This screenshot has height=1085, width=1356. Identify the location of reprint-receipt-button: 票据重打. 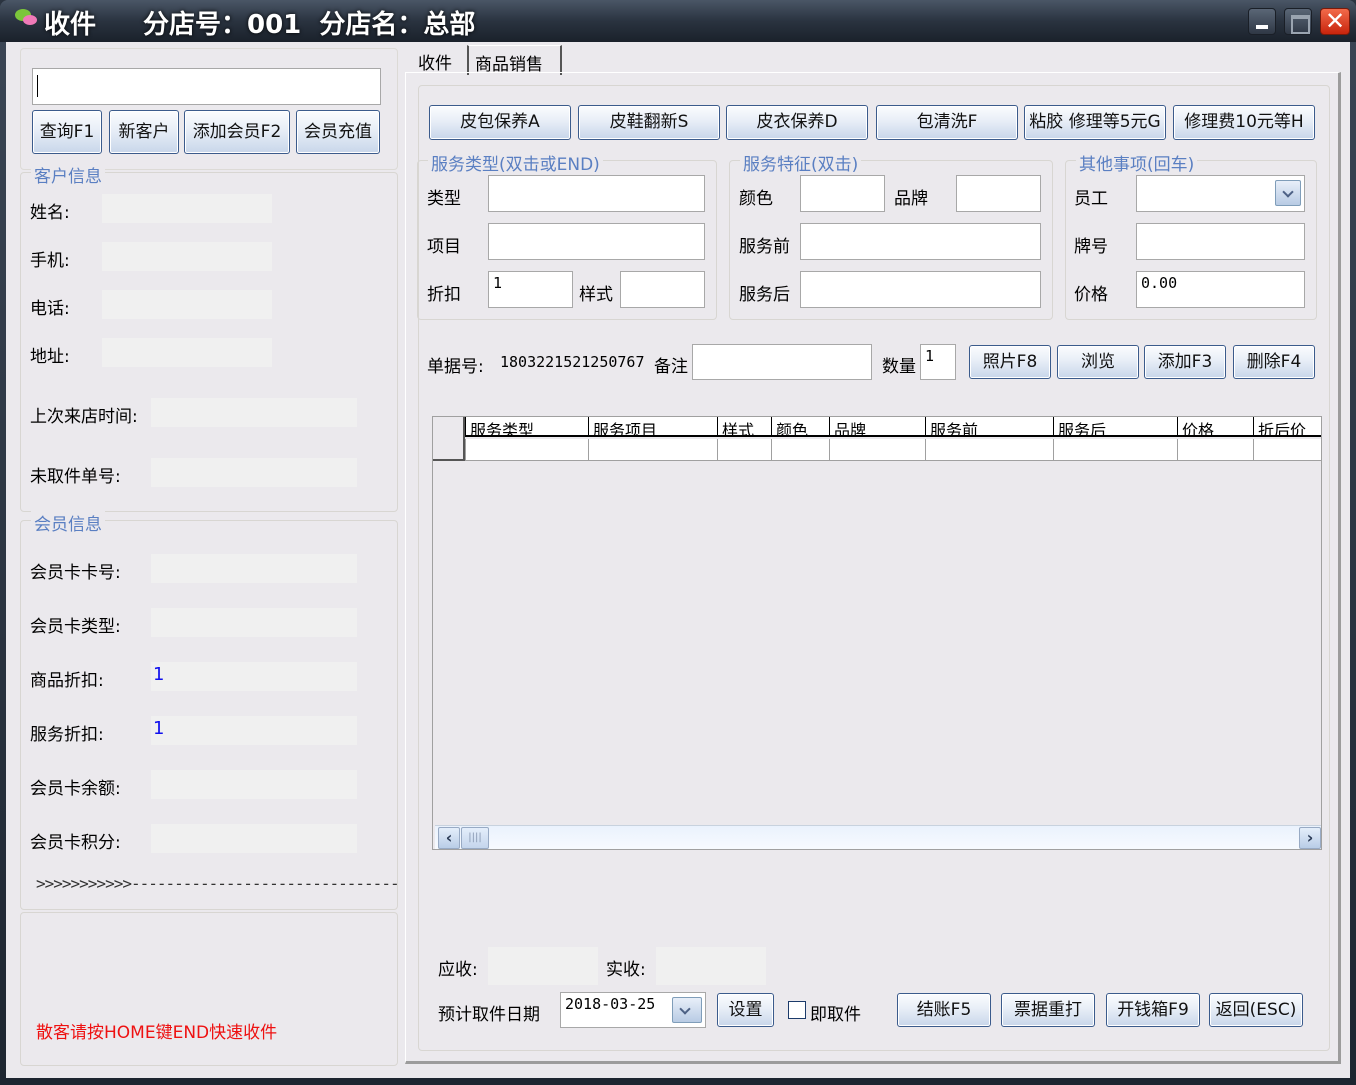
(1048, 1010).